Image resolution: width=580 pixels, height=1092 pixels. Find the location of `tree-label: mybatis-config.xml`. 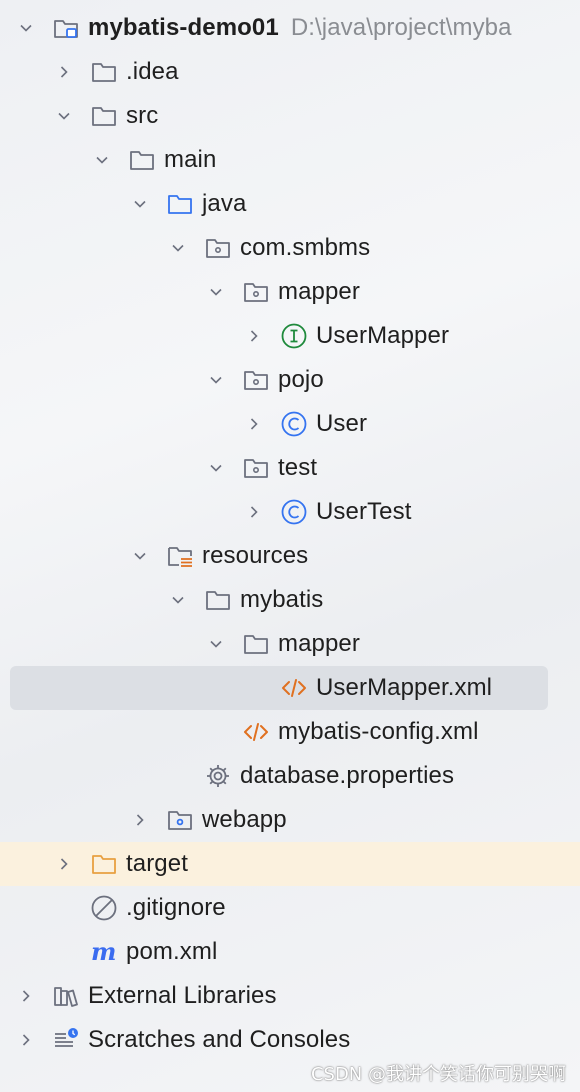

tree-label: mybatis-config.xml is located at coordinates (378, 731).